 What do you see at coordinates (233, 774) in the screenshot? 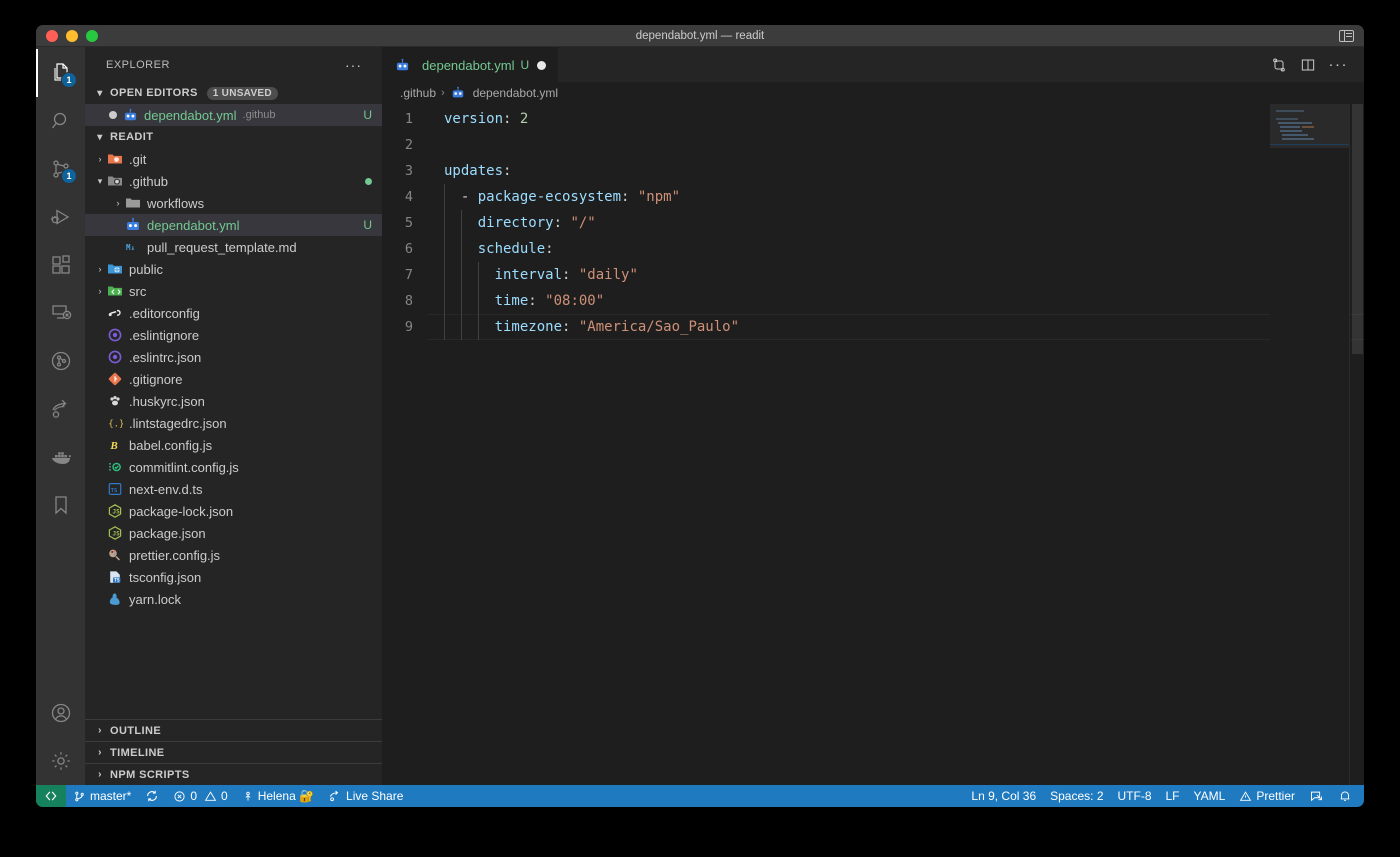
I see `panel-npm-scripts: › NPM SCRIPTS` at bounding box center [233, 774].